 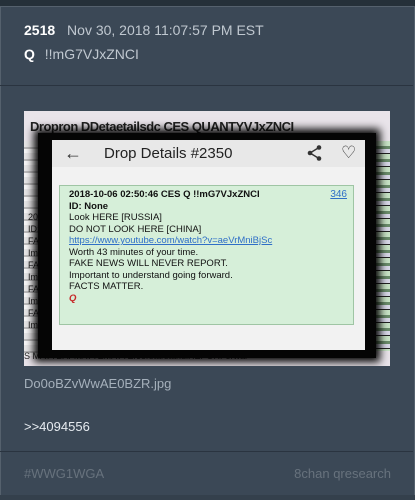 What do you see at coordinates (151, 275) in the screenshot?
I see `drop-line: Important to understand going forward.` at bounding box center [151, 275].